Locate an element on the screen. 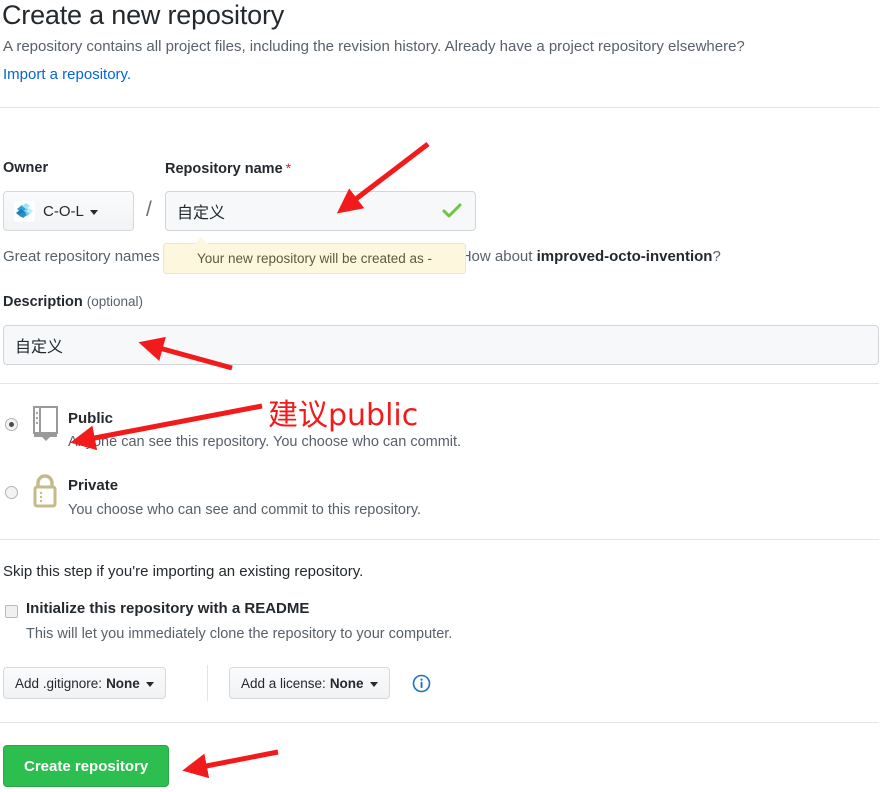 The image size is (883, 792). license-value: None is located at coordinates (346, 683).